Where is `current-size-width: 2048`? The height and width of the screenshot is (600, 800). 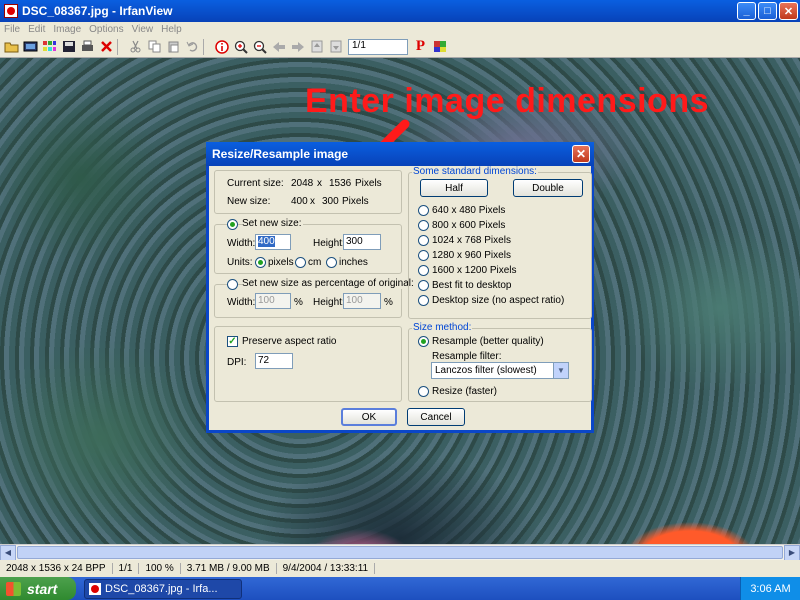 current-size-width: 2048 is located at coordinates (302, 183).